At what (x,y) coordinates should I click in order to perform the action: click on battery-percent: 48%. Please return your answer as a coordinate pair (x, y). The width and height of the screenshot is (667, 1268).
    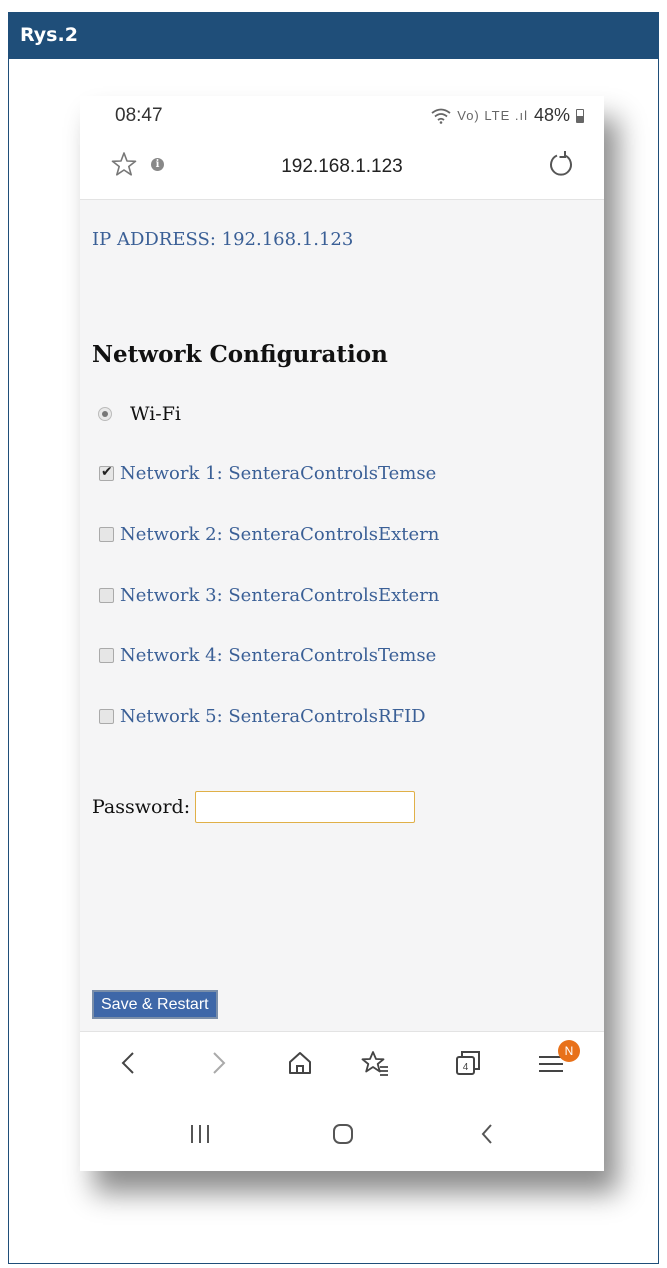
    Looking at the image, I should click on (551, 115).